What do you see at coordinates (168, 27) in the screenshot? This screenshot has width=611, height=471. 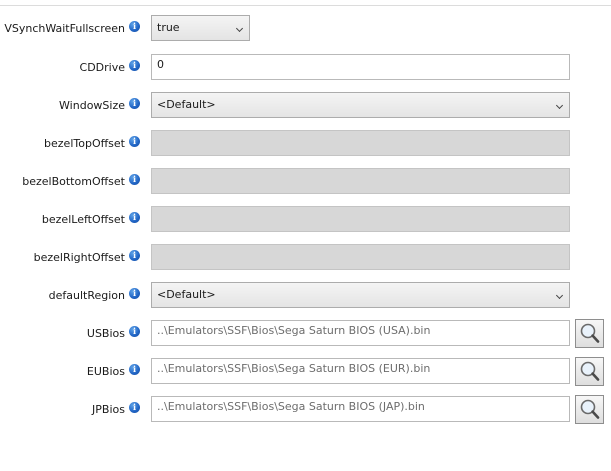 I see `dropdown-value: true` at bounding box center [168, 27].